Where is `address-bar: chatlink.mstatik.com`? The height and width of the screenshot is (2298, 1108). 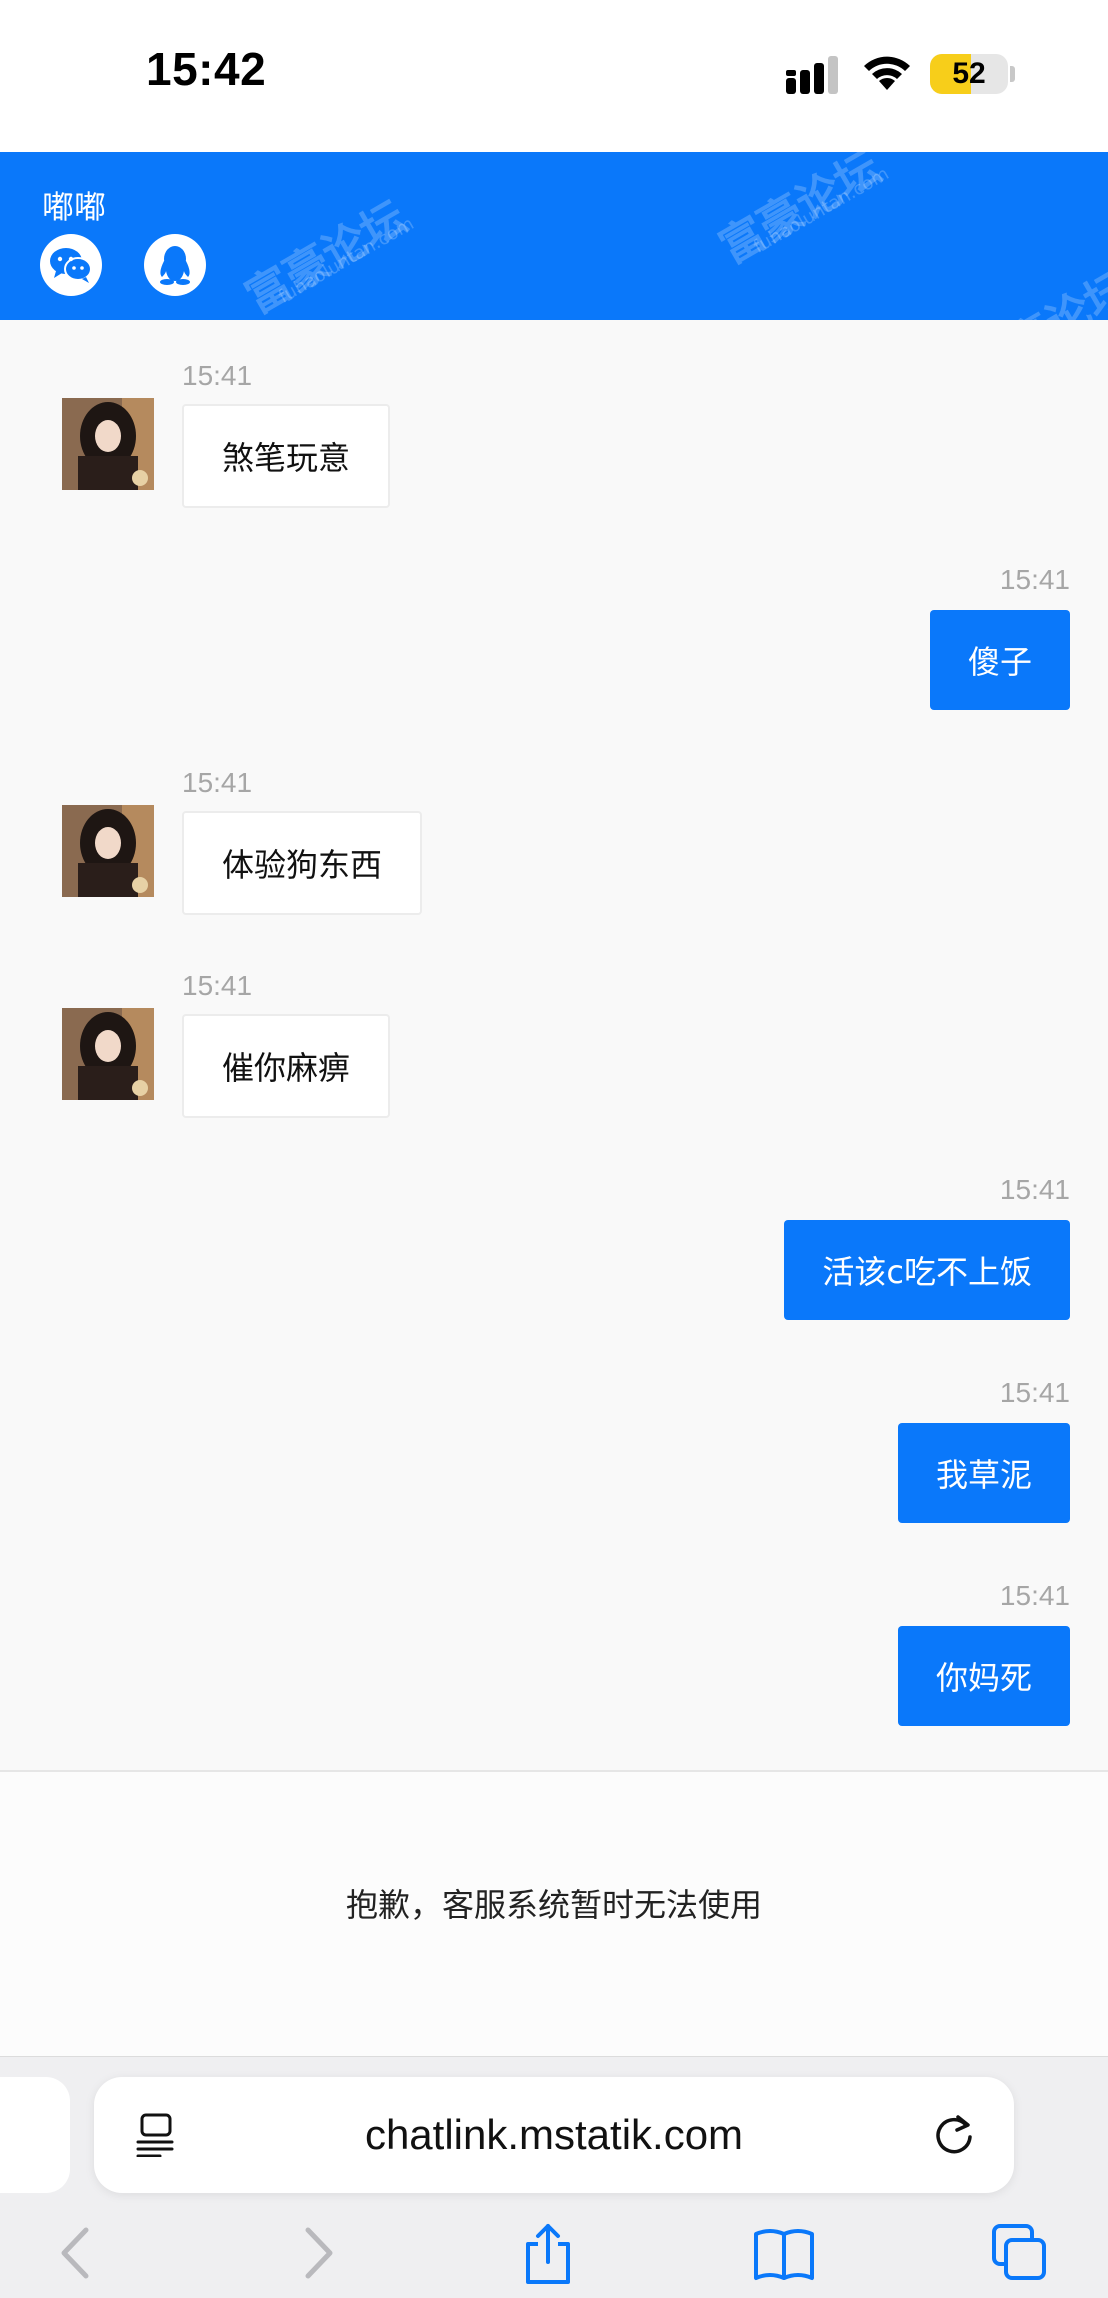 address-bar: chatlink.mstatik.com is located at coordinates (554, 2135).